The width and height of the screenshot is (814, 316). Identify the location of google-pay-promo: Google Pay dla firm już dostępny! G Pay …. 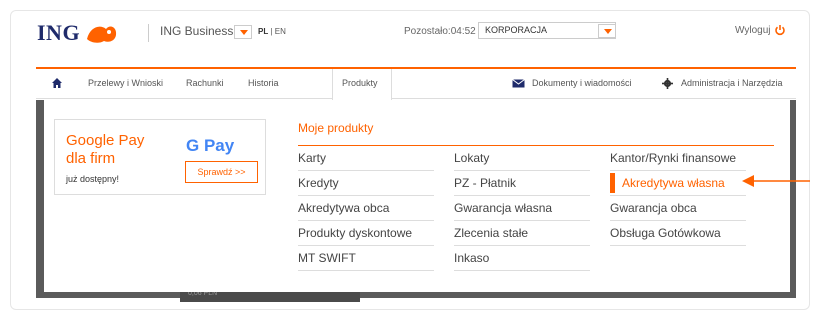
(160, 157).